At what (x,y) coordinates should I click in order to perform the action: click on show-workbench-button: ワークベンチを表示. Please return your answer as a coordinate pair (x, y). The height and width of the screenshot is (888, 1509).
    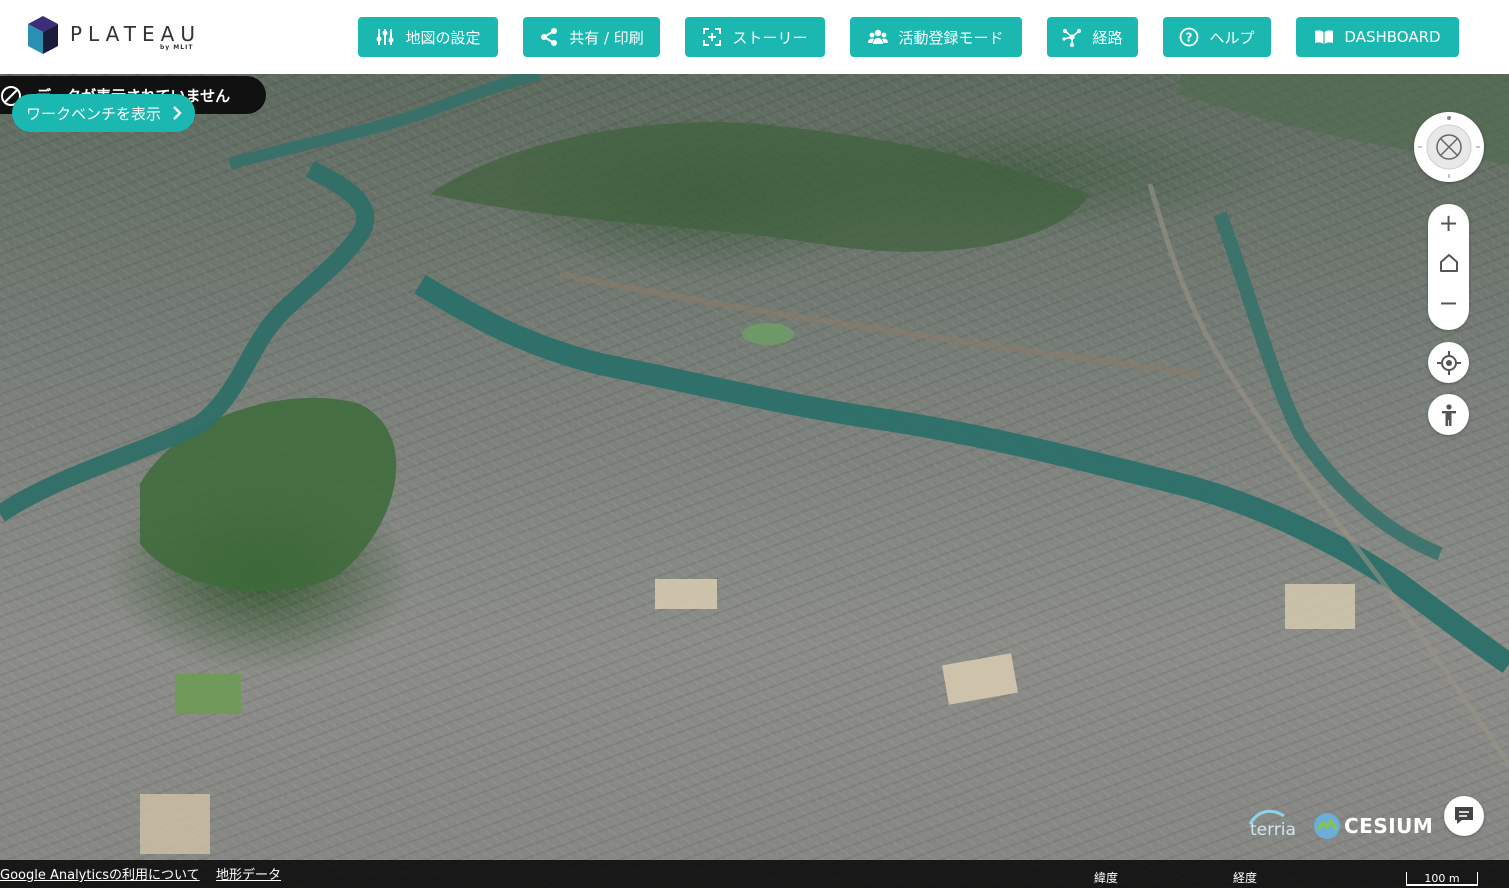
    Looking at the image, I should click on (104, 113).